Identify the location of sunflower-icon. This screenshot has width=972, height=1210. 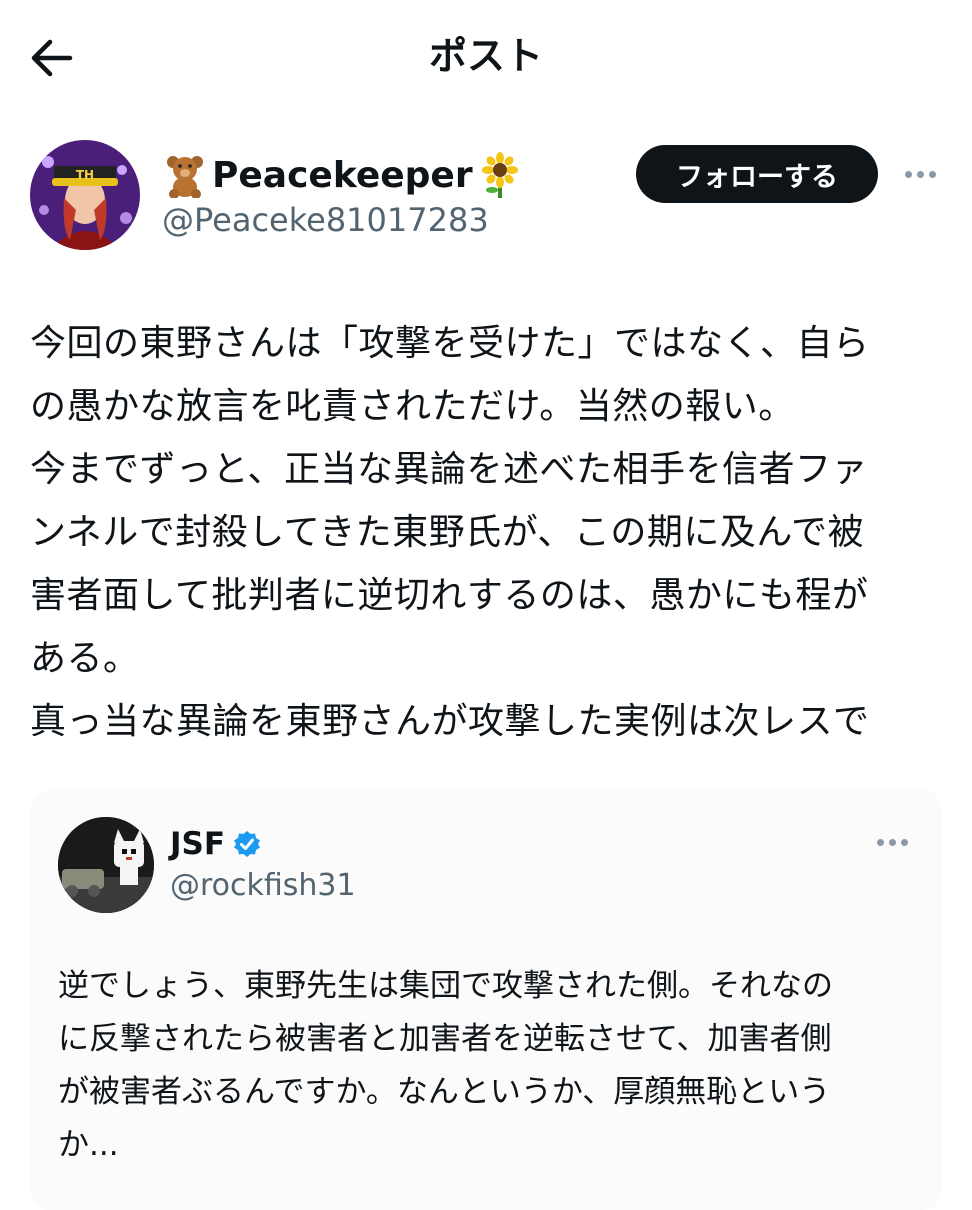
(499, 175).